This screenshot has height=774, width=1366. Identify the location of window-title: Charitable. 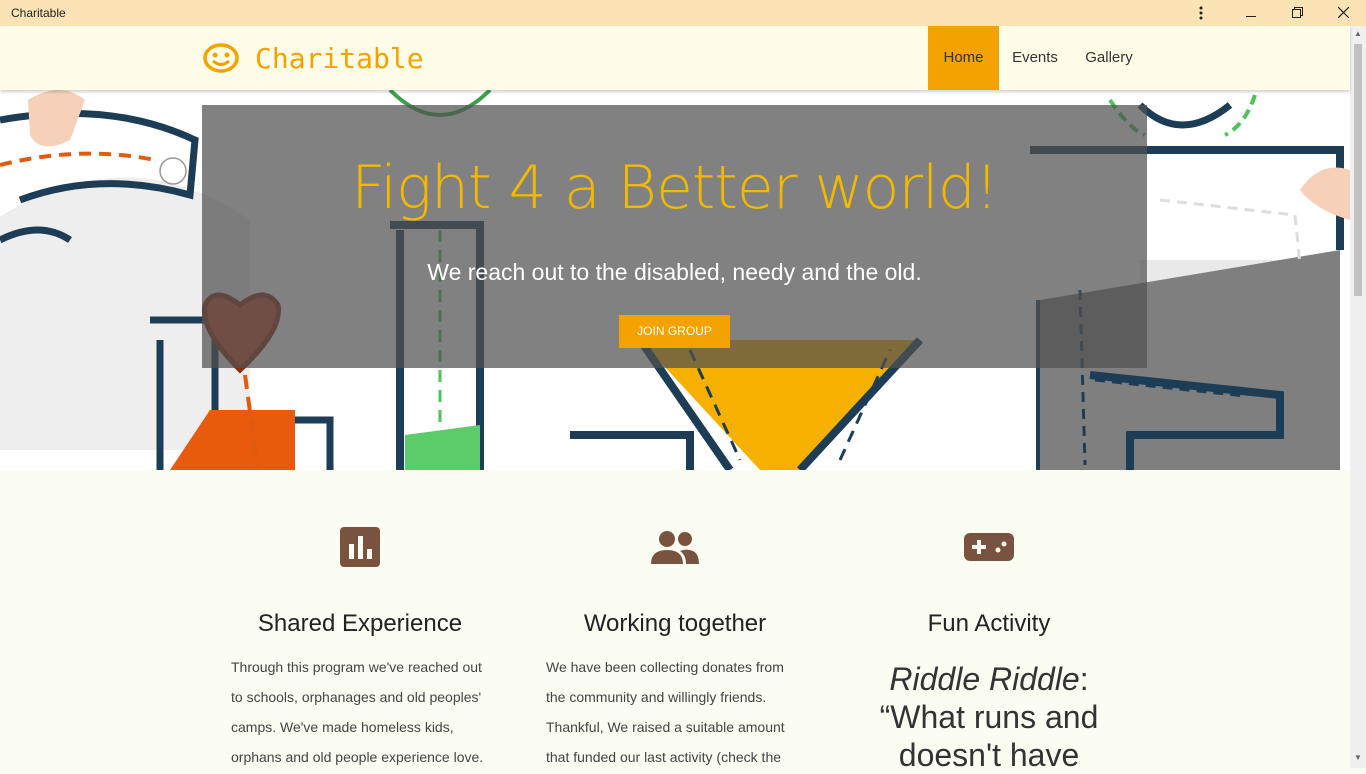
(38, 13).